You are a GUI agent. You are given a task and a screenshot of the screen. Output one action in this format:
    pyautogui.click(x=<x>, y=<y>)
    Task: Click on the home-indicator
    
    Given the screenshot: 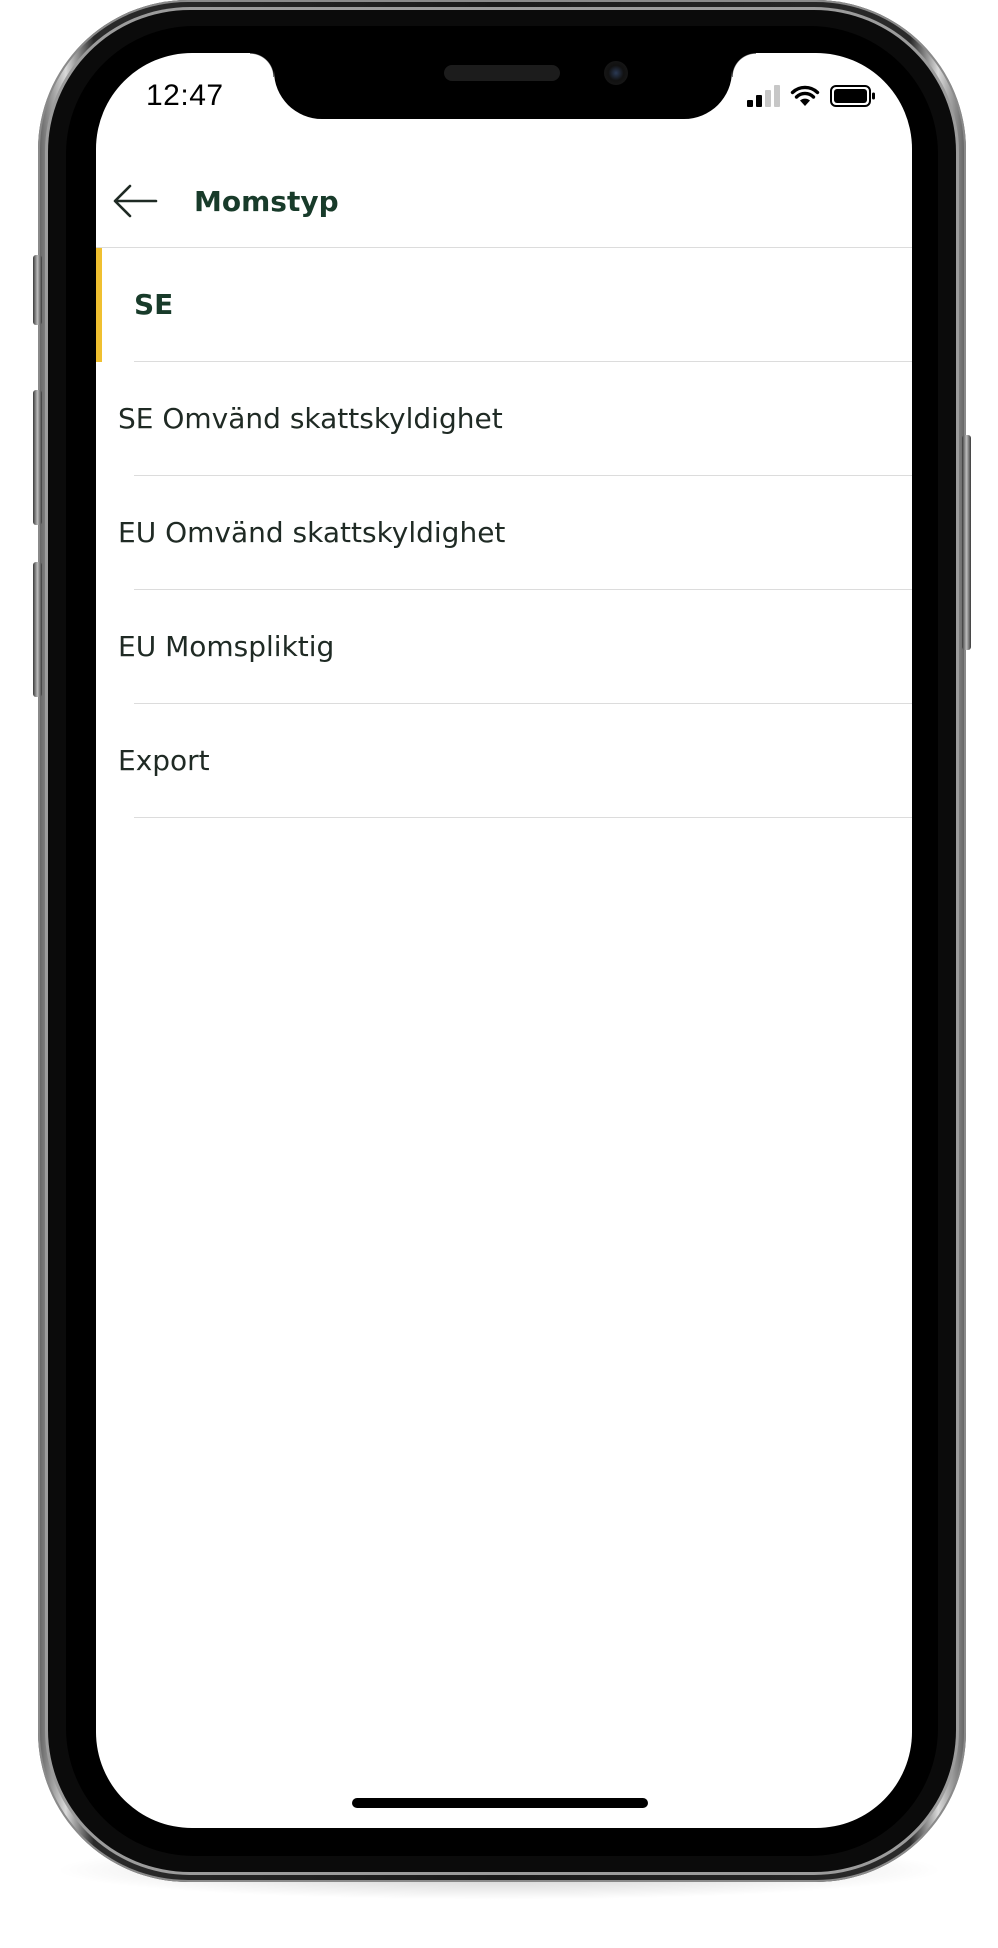 What is the action you would take?
    pyautogui.click(x=500, y=1803)
    